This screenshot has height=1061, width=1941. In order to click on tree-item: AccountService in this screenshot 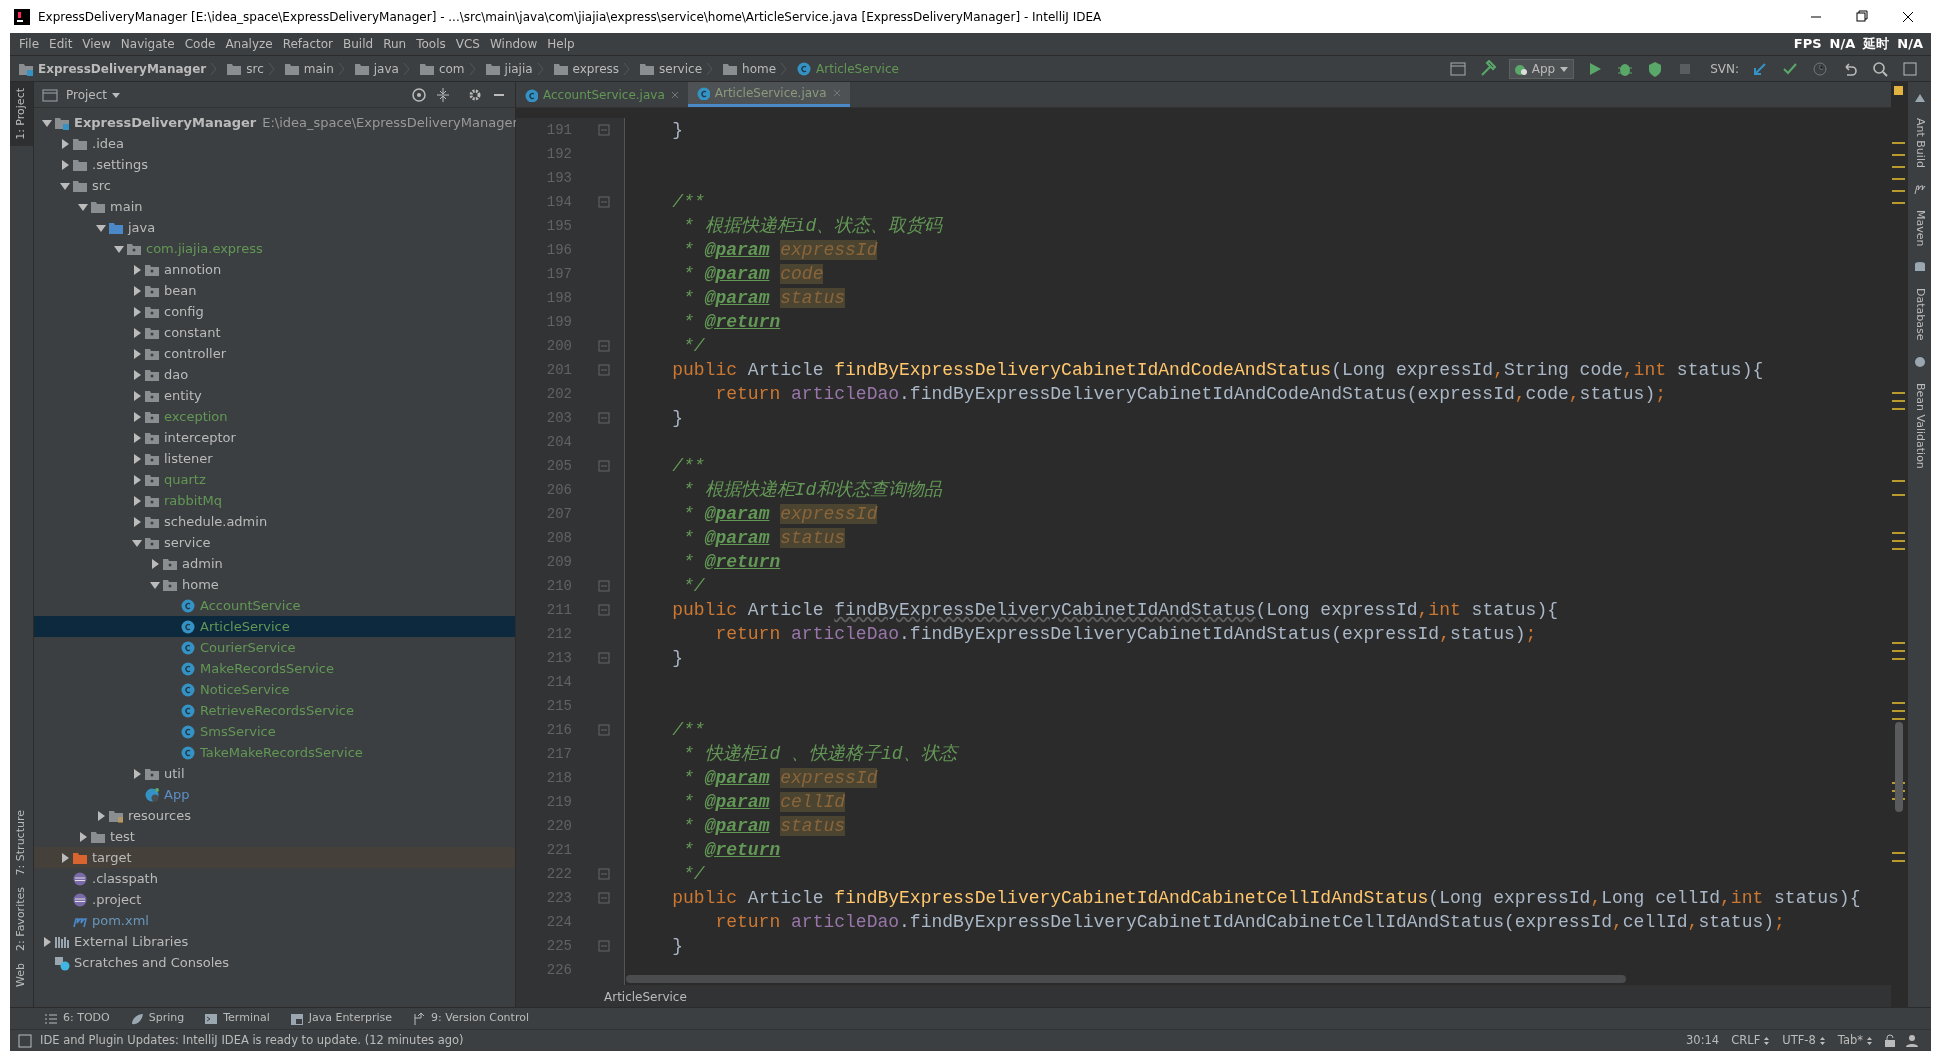, I will do `click(274, 605)`.